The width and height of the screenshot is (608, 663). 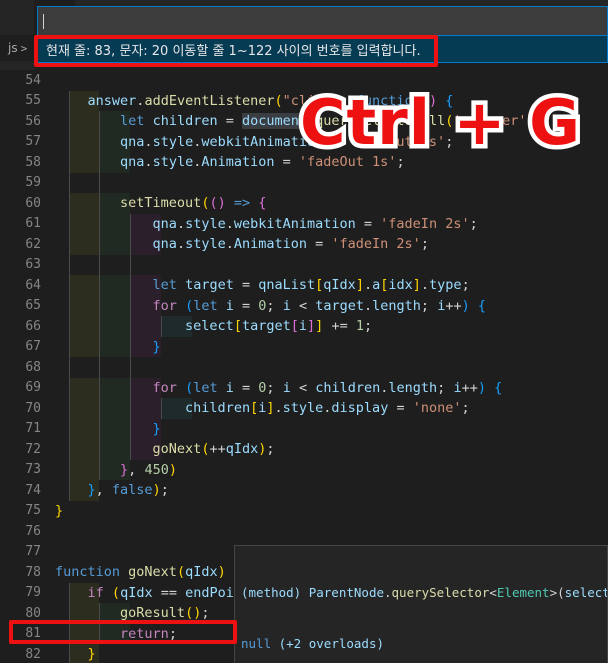 I want to click on code-line: 71 }, so click(x=304, y=428).